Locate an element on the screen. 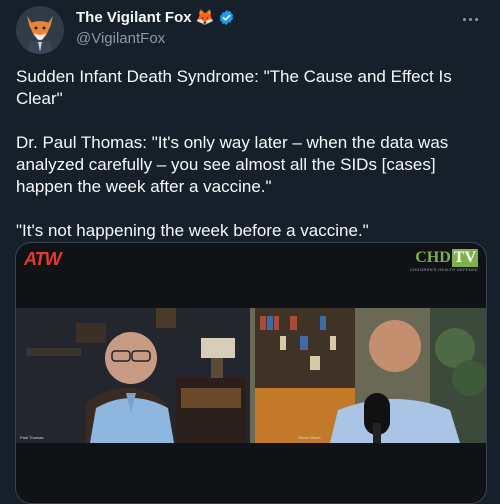  tv-logo-text: TV is located at coordinates (464, 258).